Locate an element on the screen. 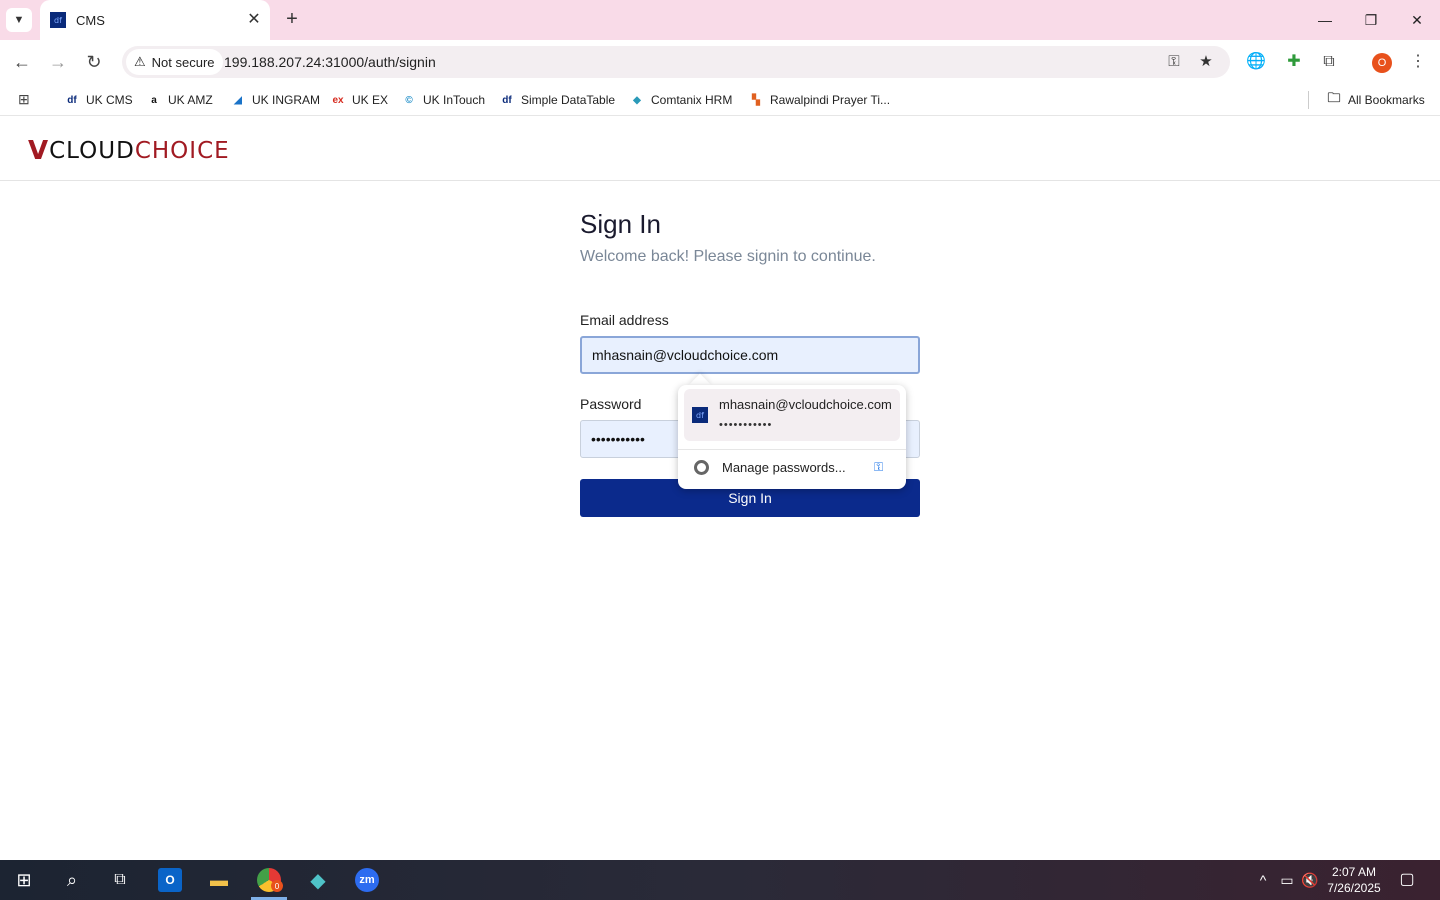 This screenshot has width=1440, height=900. clock-time: 2:07 AM is located at coordinates (1354, 872).